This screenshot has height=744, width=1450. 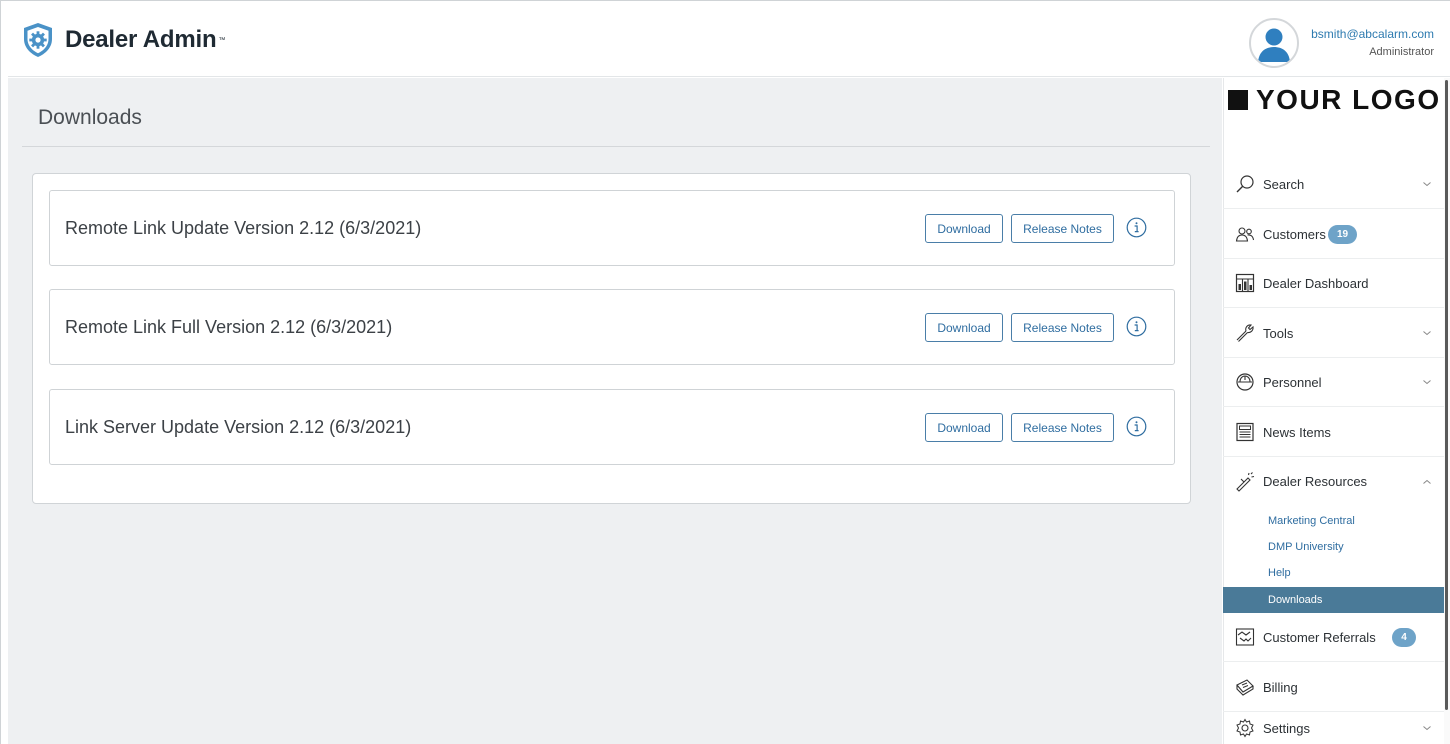 I want to click on brand: Dealer Admin ™, so click(x=123, y=40).